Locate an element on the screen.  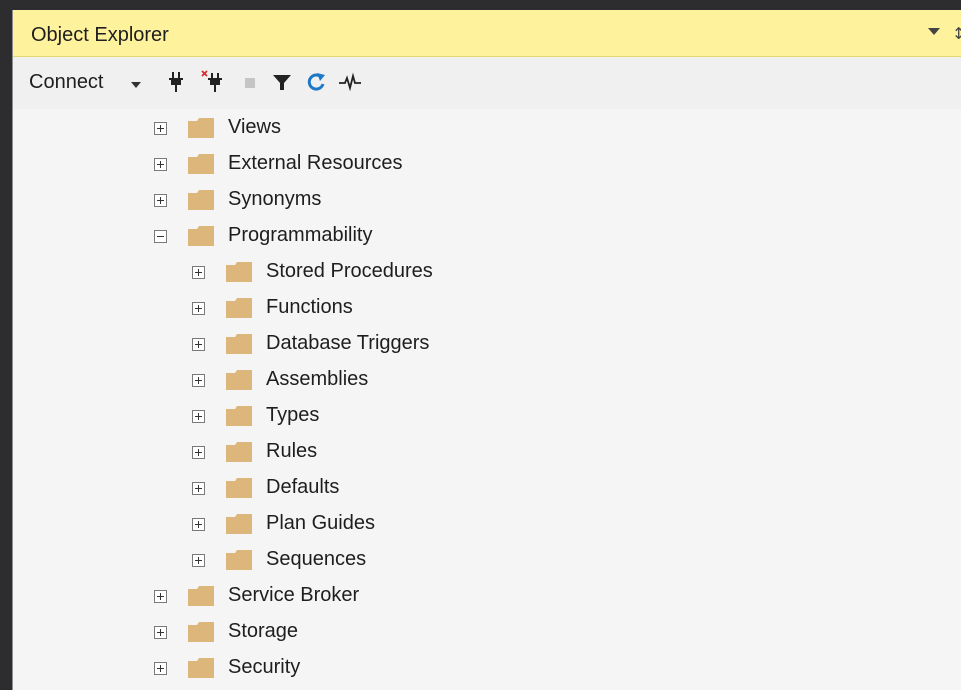
tree-node-label: Types is located at coordinates (293, 415).